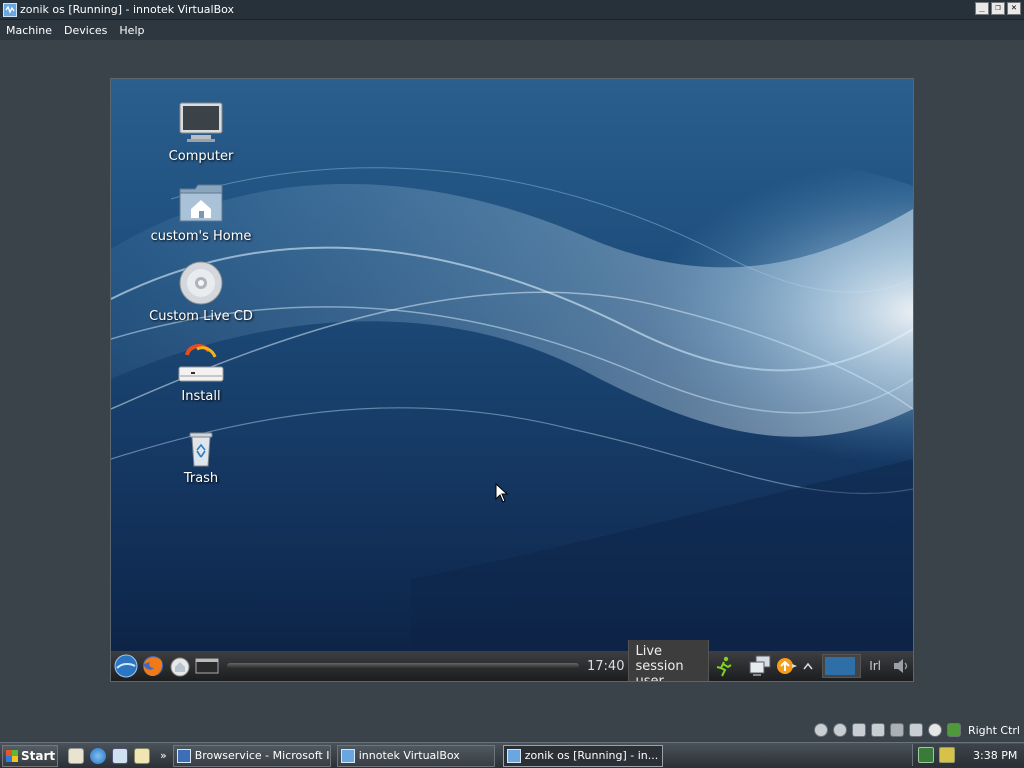 The image size is (1024, 768). I want to click on floppy-icon, so click(858, 730).